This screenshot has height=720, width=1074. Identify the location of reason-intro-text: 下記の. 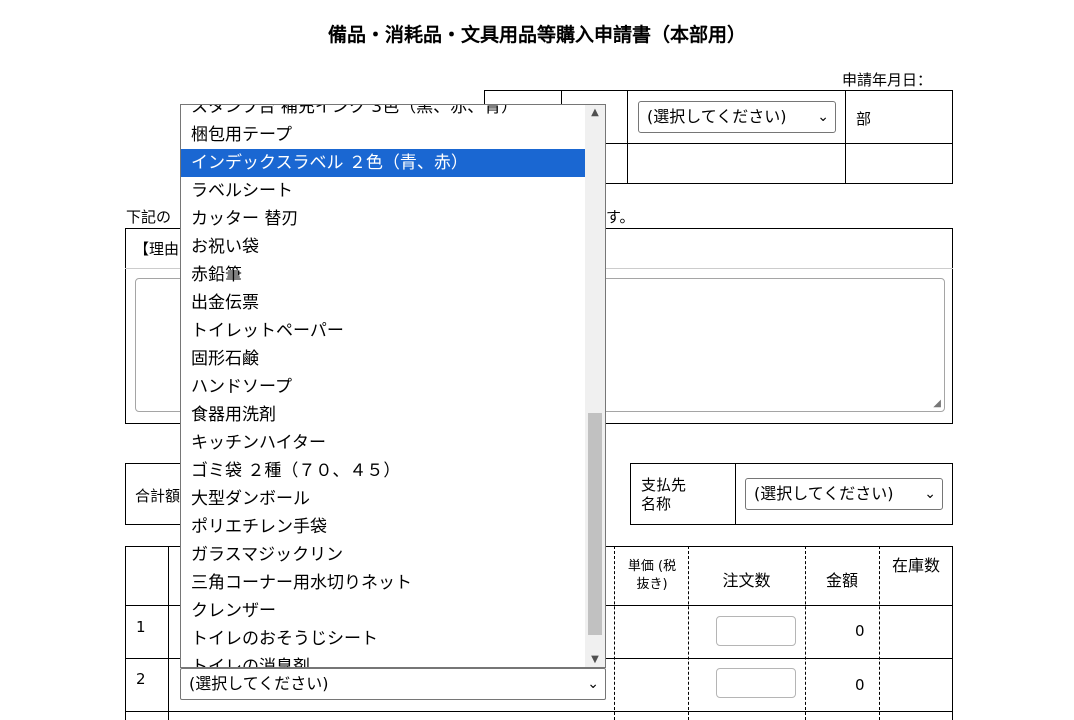
(149, 217).